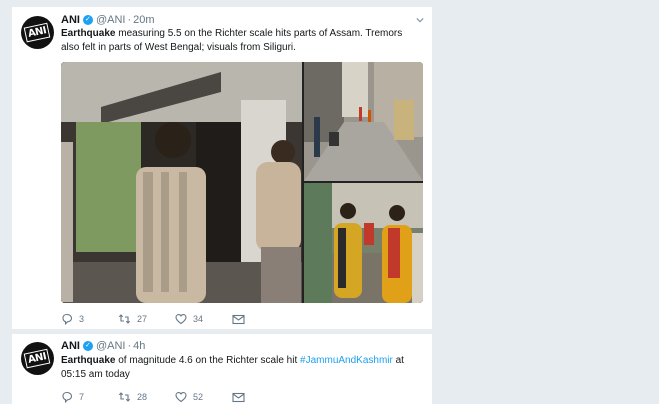 The image size is (659, 404). I want to click on photo-people, so click(363, 243).